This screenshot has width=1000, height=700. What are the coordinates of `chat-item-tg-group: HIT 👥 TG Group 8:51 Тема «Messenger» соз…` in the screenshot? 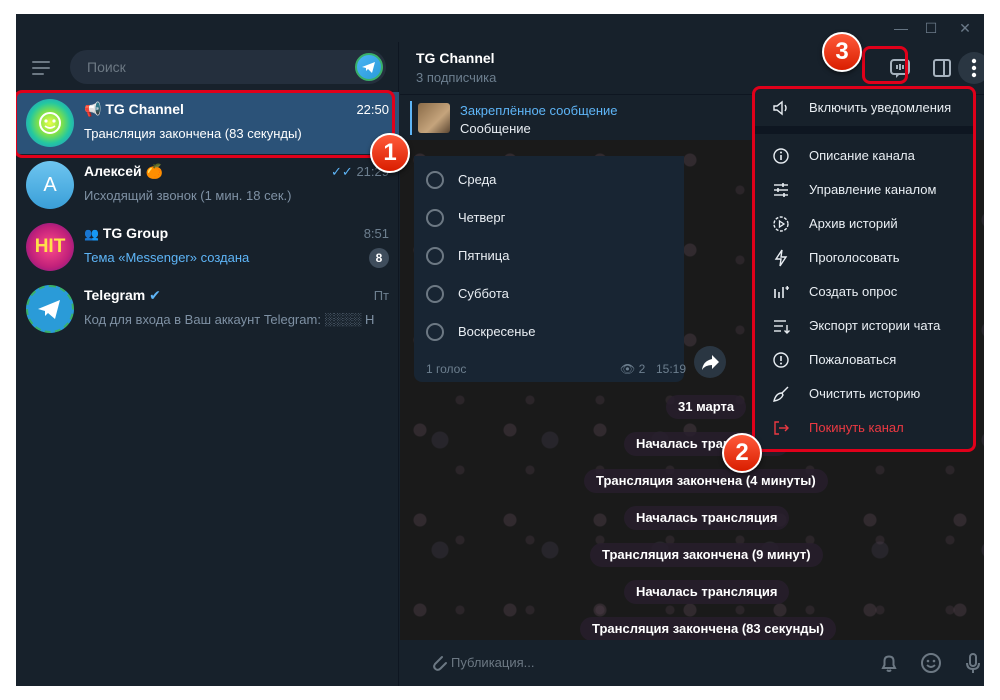 It's located at (207, 247).